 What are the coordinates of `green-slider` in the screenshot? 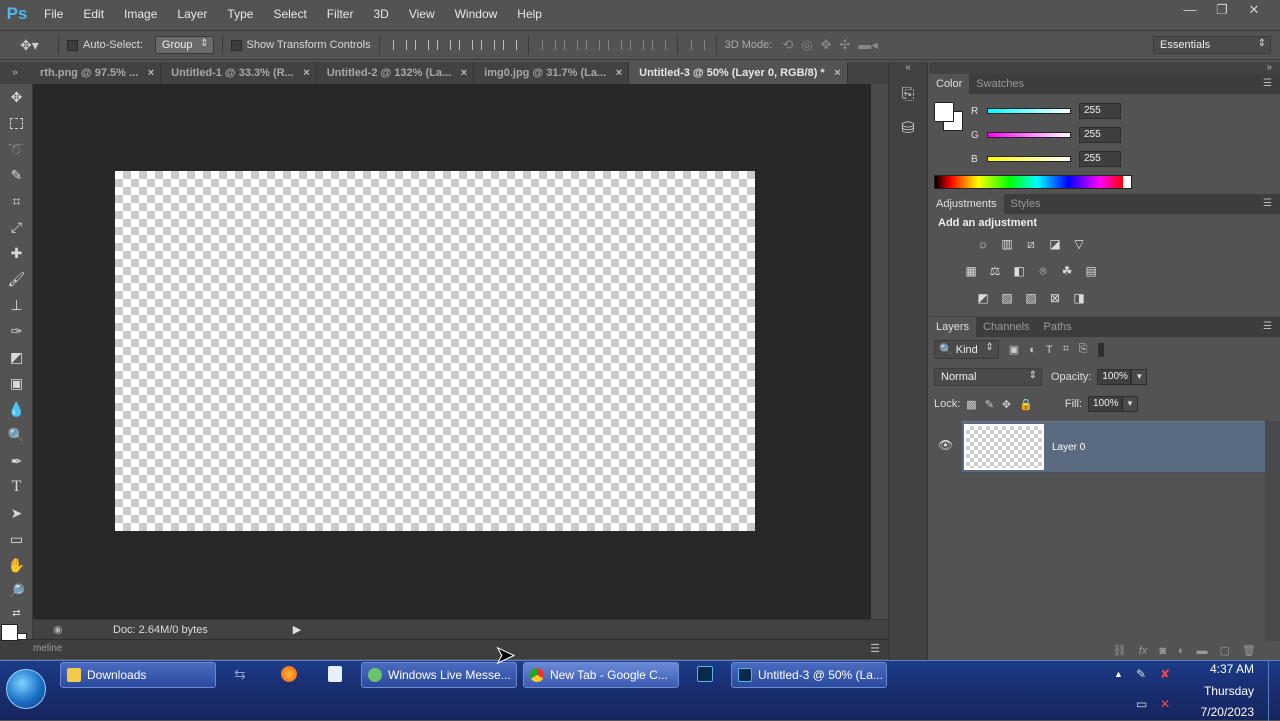 It's located at (1029, 135).